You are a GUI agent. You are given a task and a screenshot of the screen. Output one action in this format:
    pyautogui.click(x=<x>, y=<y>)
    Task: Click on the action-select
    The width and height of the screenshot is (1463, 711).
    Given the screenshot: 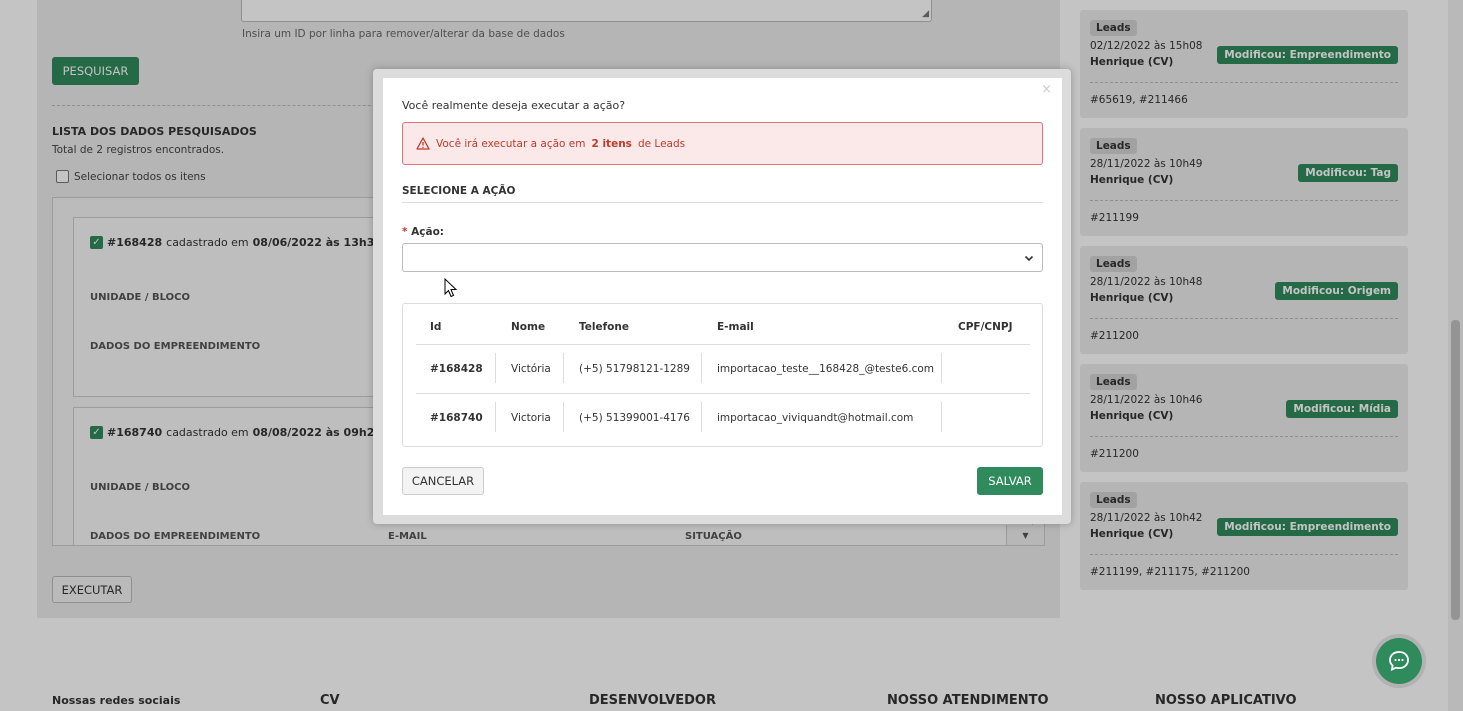 What is the action you would take?
    pyautogui.click(x=722, y=257)
    